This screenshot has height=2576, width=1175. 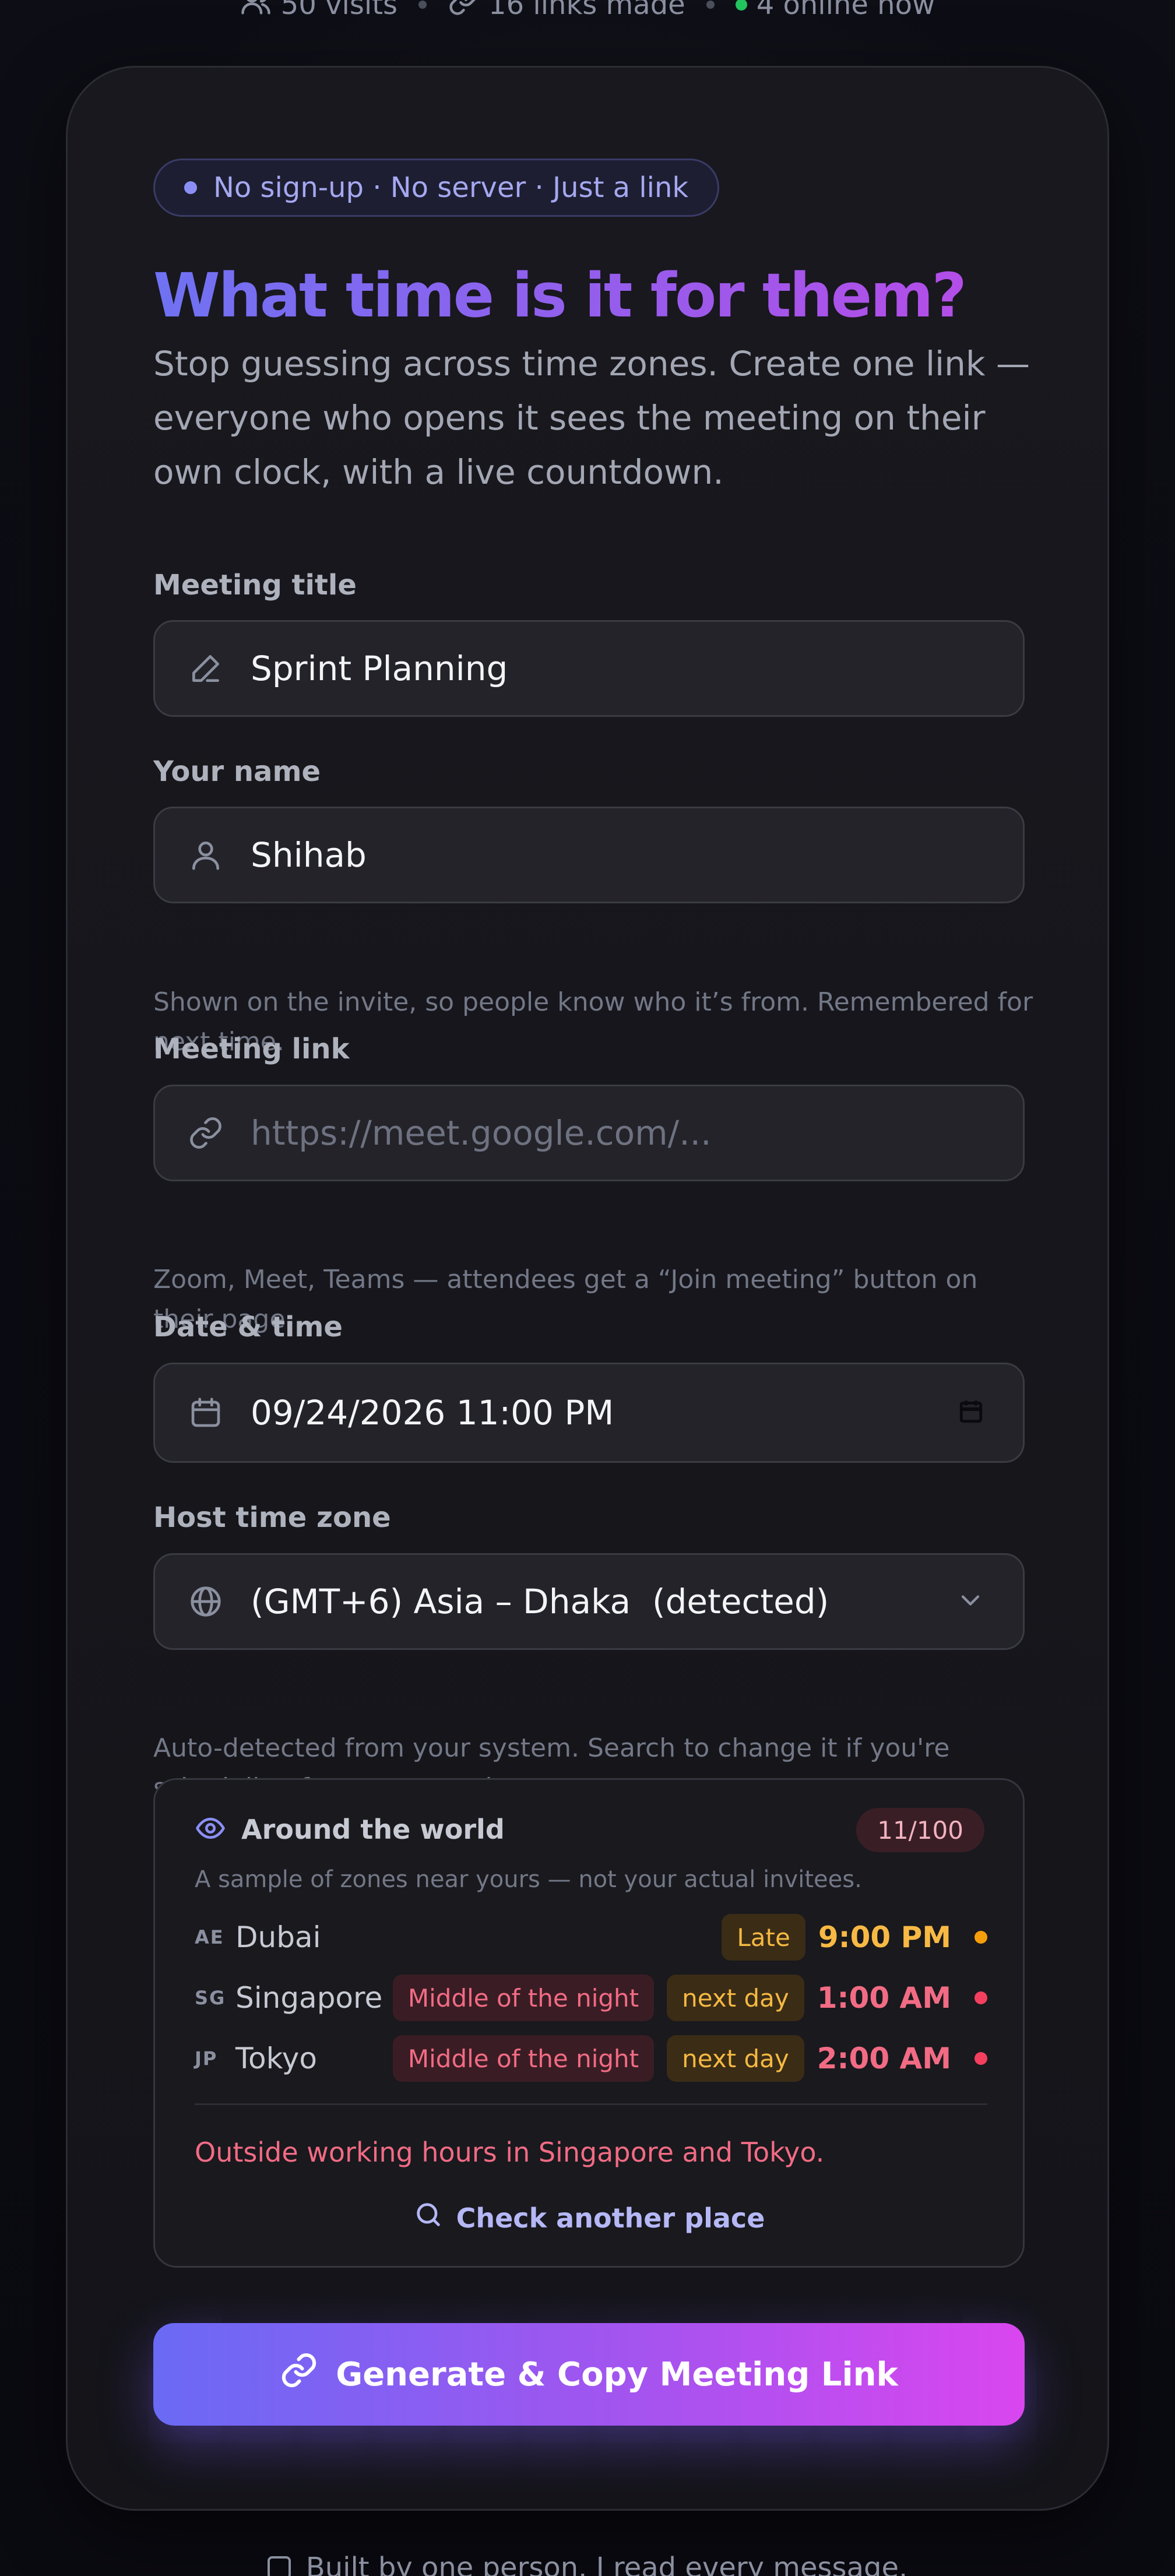 What do you see at coordinates (276, 2058) in the screenshot?
I see `zone-name: Tokyo` at bounding box center [276, 2058].